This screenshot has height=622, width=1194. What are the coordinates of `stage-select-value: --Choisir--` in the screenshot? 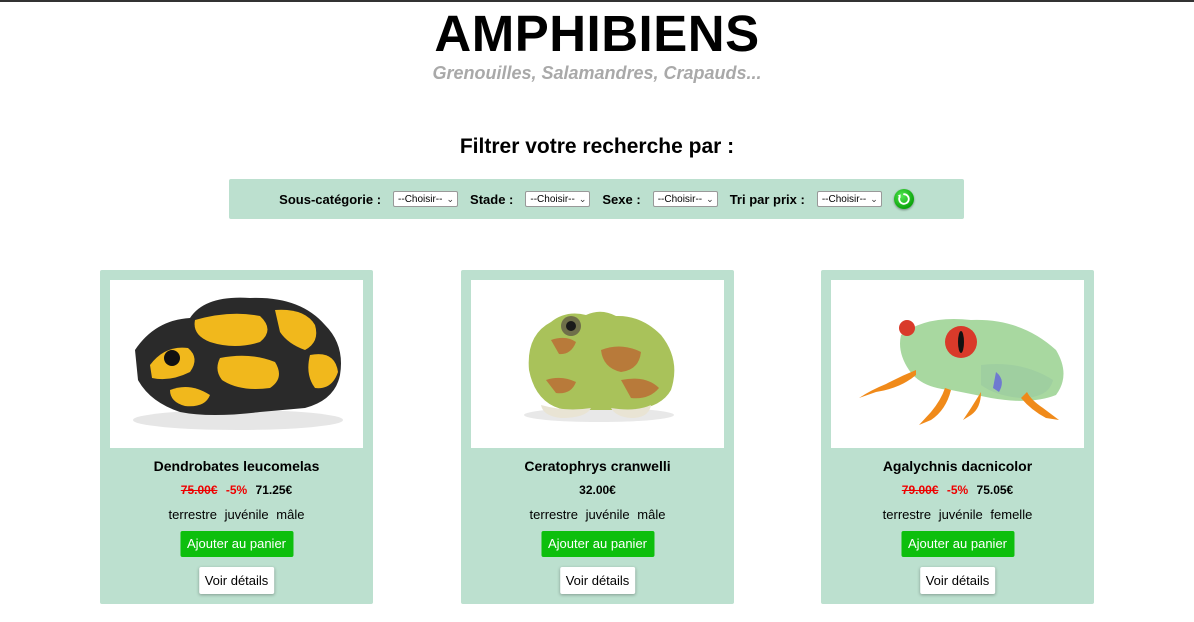 It's located at (552, 199).